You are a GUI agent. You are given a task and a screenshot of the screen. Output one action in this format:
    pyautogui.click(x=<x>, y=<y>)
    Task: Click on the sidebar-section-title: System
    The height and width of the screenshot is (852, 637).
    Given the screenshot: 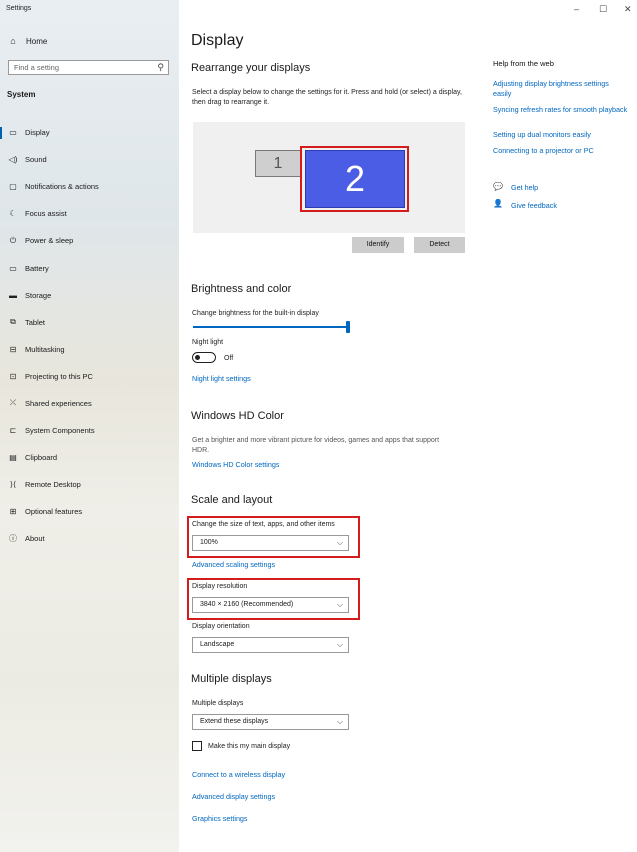 What is the action you would take?
    pyautogui.click(x=21, y=94)
    